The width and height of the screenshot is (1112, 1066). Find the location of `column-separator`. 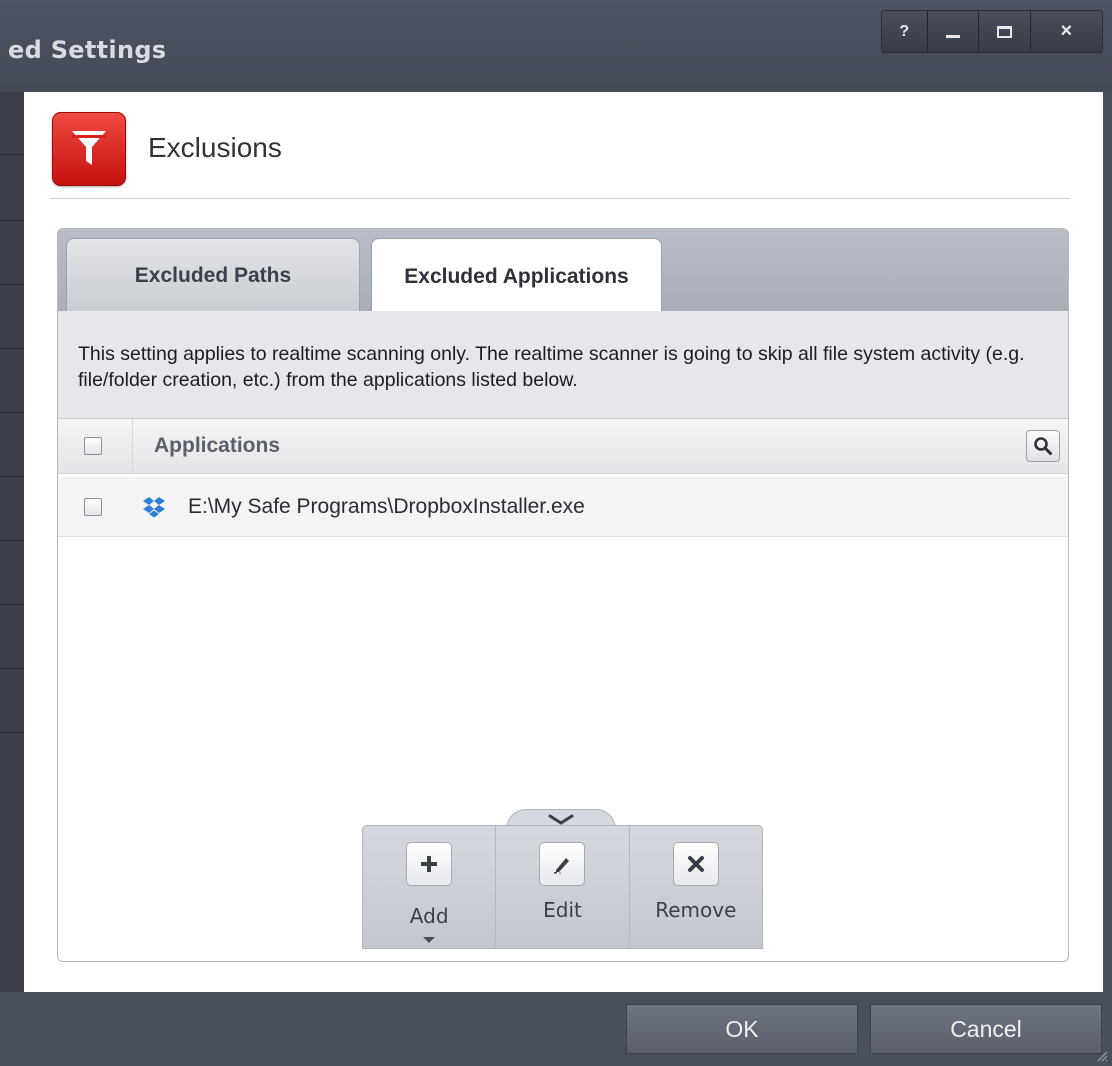

column-separator is located at coordinates (132, 446).